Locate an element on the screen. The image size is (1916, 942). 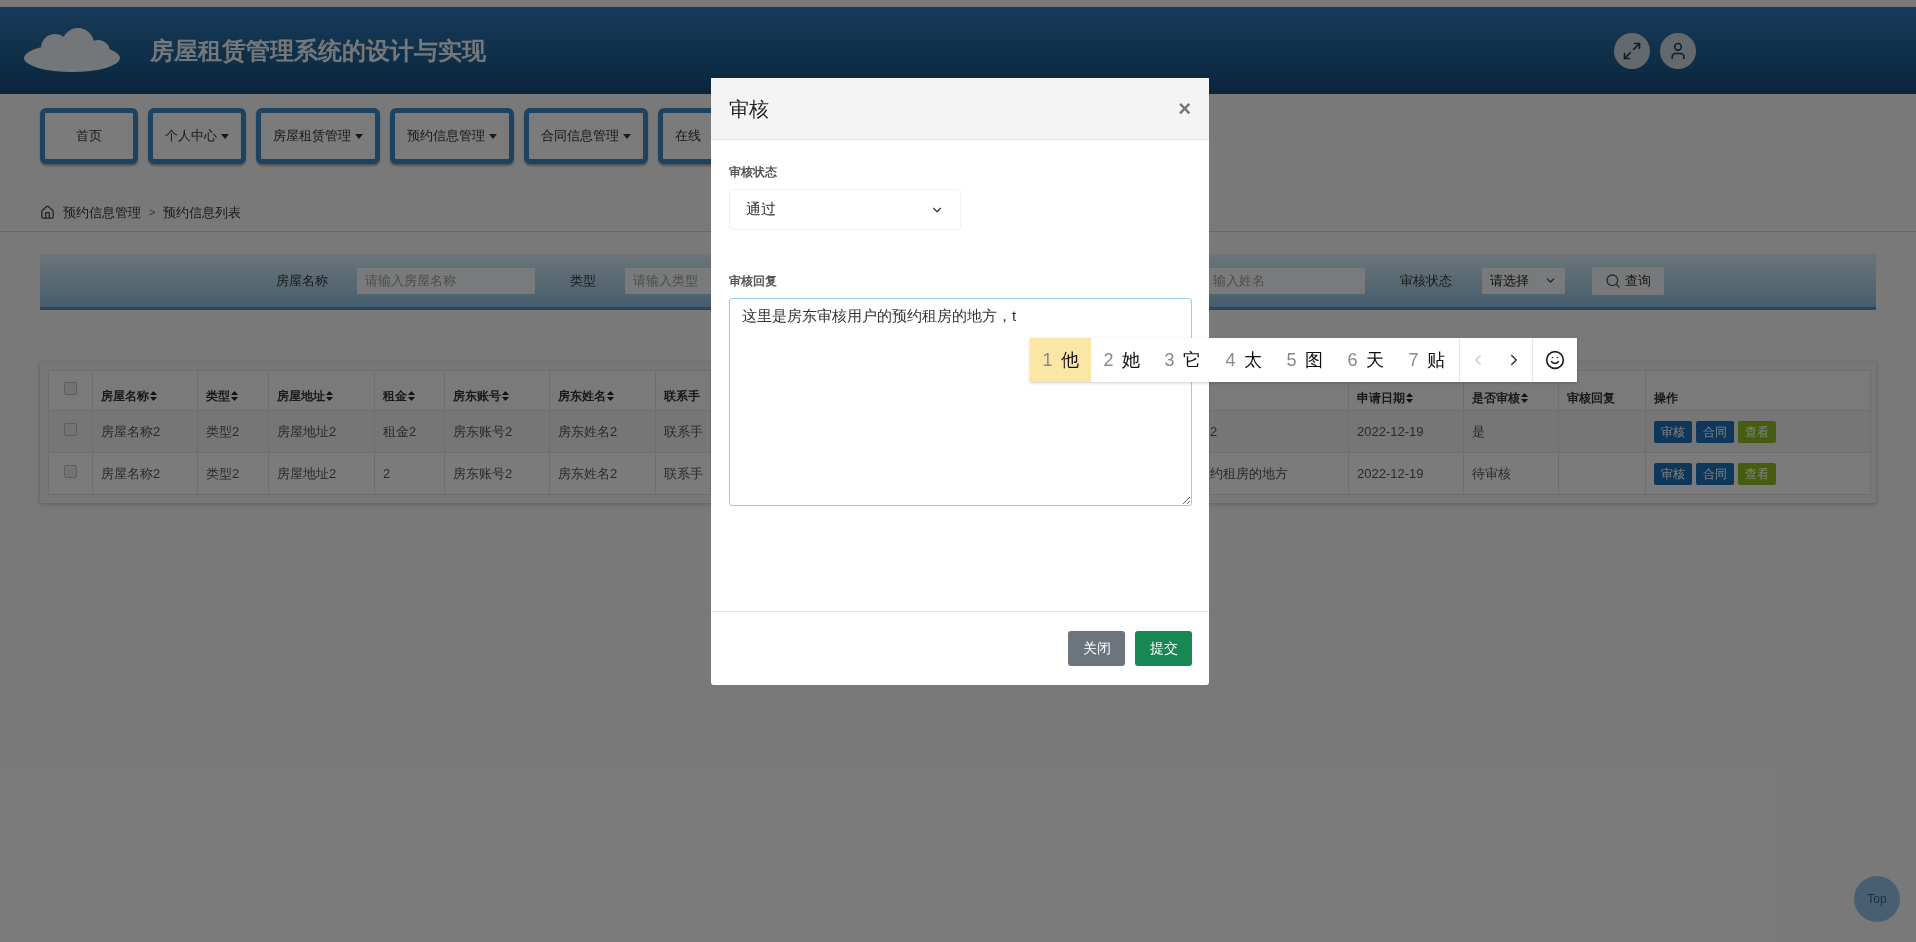
column-header: 审核回复 is located at coordinates (1591, 397).